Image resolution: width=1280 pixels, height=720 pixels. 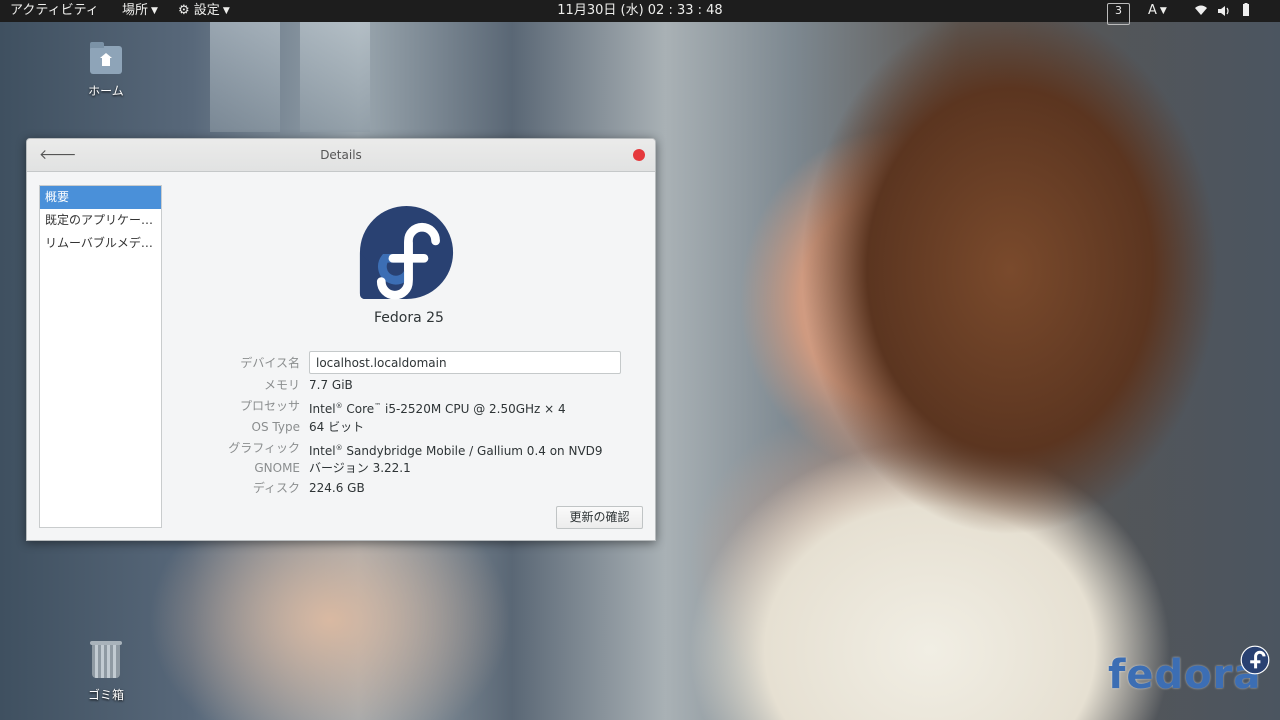 What do you see at coordinates (106, 659) in the screenshot?
I see `trash-icon` at bounding box center [106, 659].